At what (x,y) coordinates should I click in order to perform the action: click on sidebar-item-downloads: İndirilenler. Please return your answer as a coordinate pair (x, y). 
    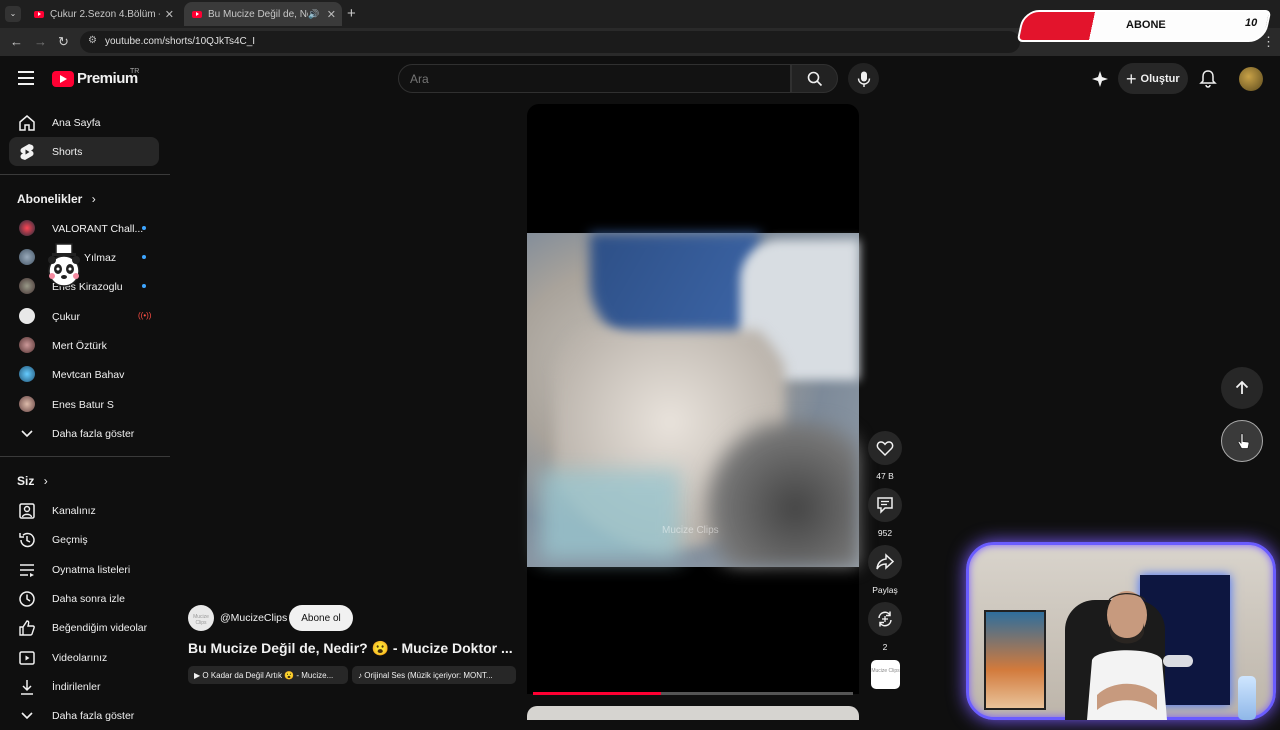
    Looking at the image, I should click on (84, 686).